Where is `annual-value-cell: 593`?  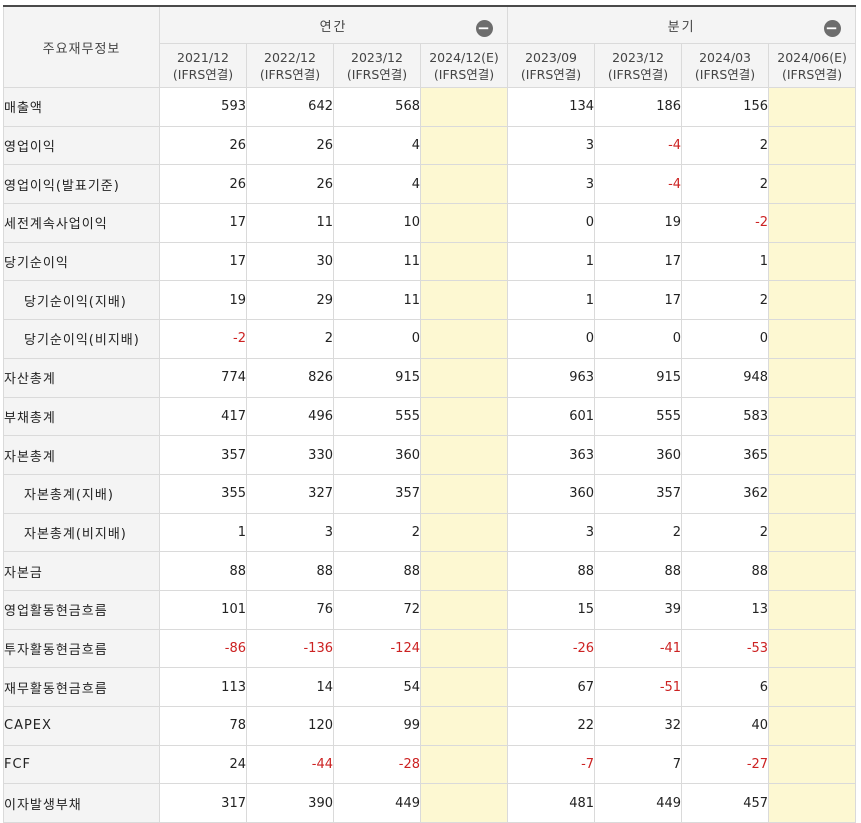 annual-value-cell: 593 is located at coordinates (203, 107).